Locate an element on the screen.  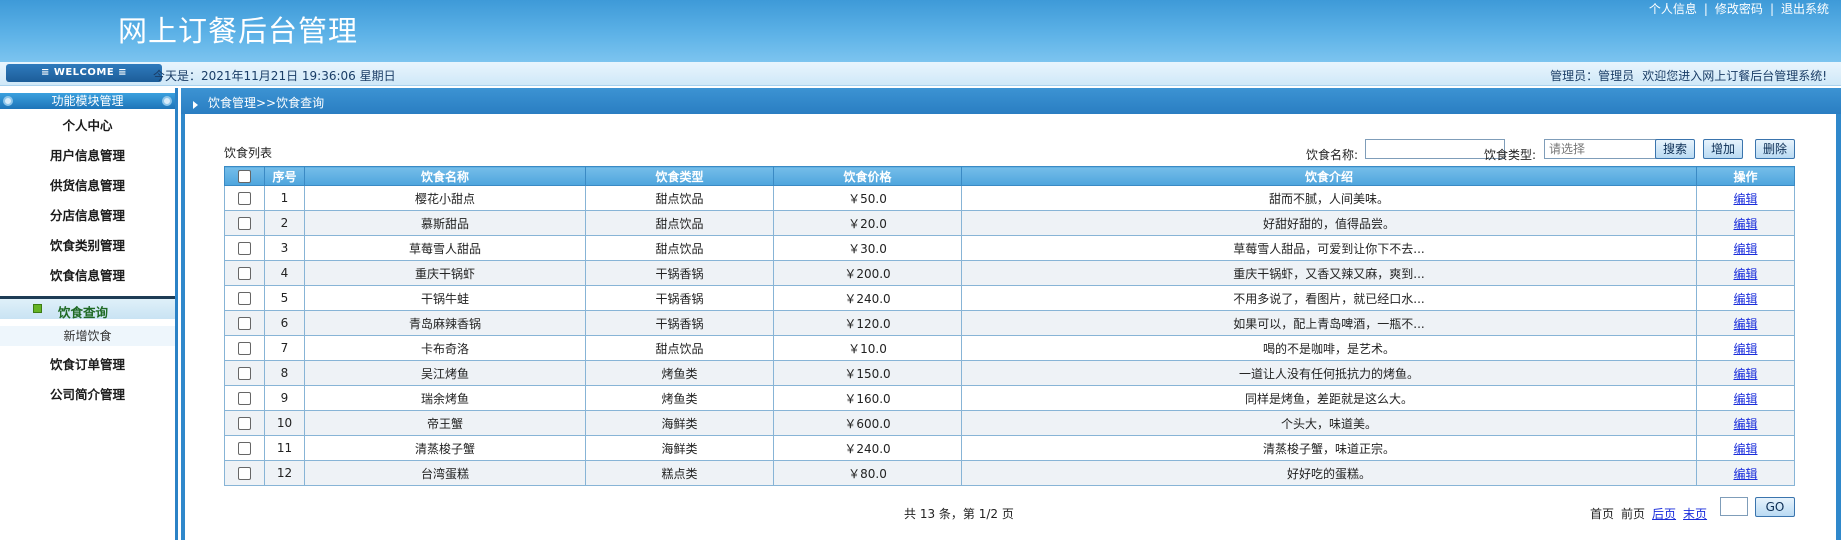
sidebar-item-user-info: 用户信息管理 is located at coordinates (87, 156).